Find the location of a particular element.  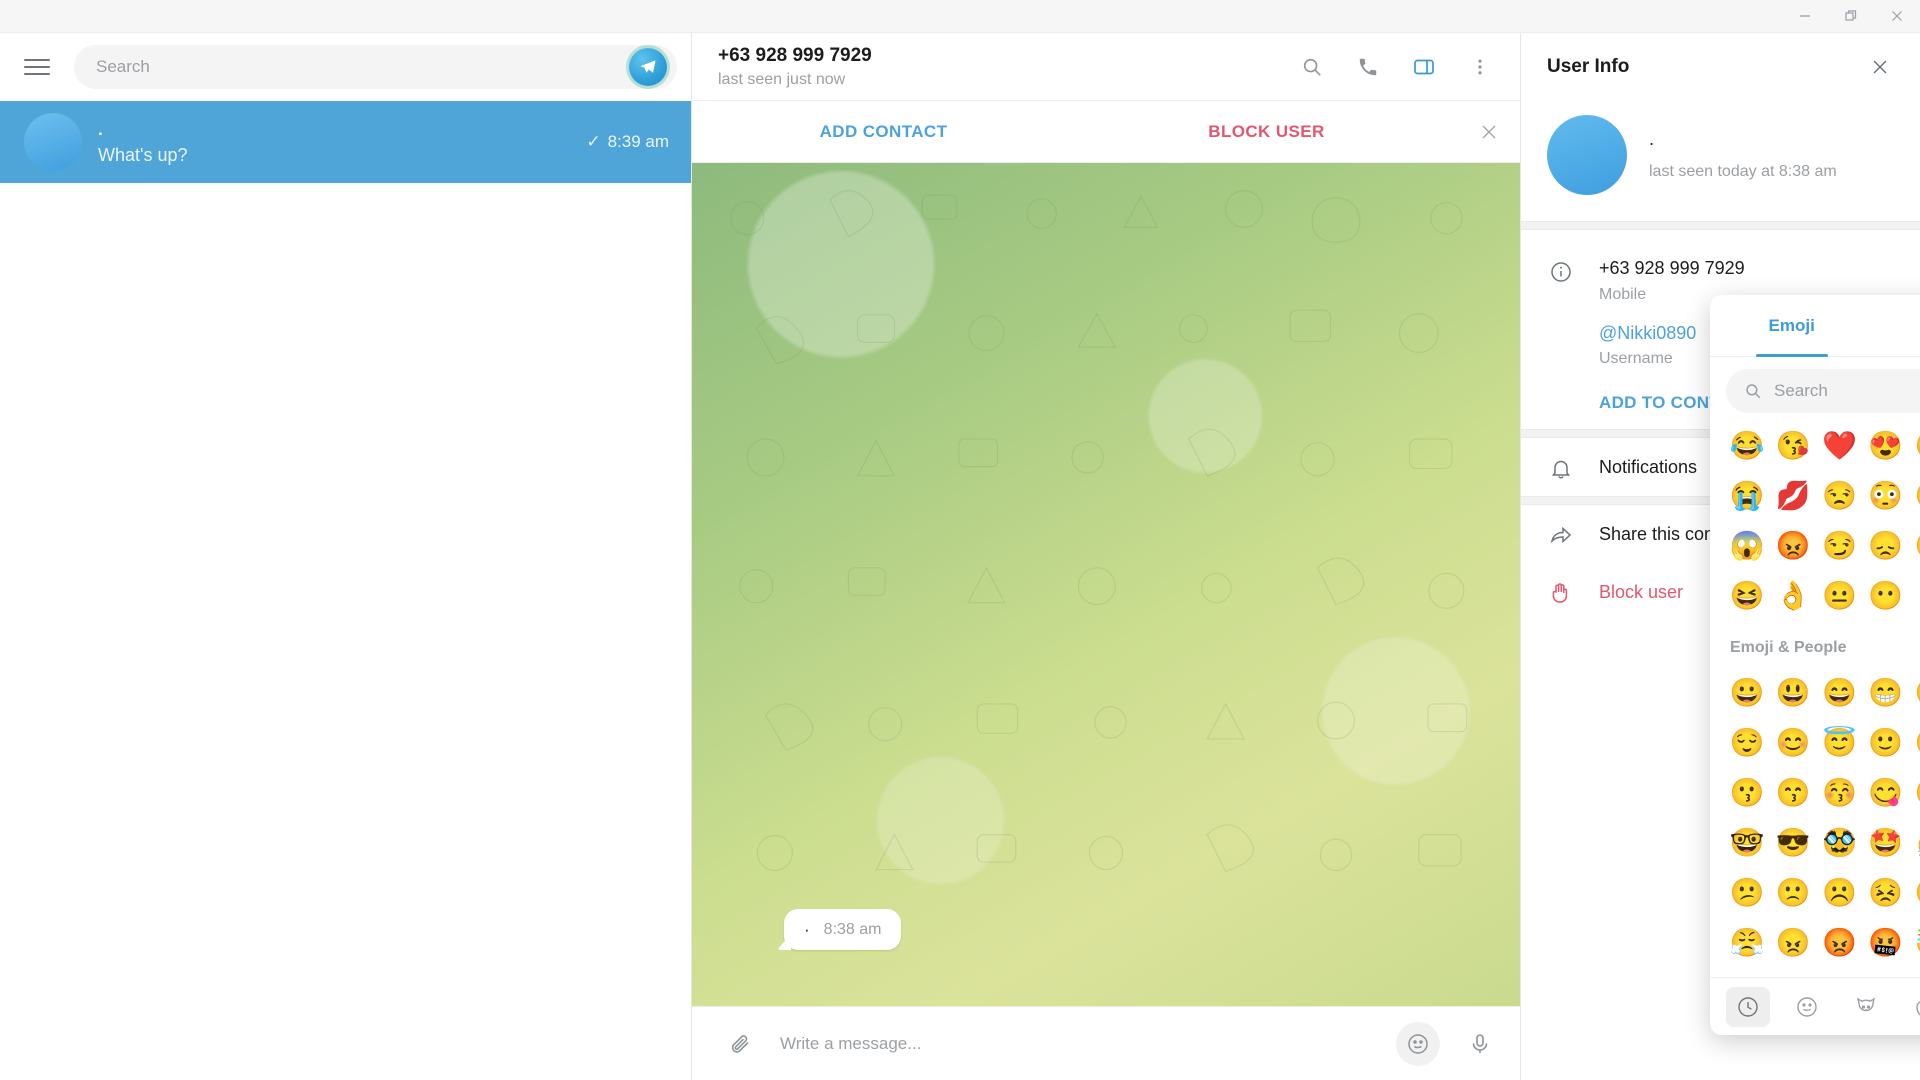

microphone-icon is located at coordinates (1480, 1044).